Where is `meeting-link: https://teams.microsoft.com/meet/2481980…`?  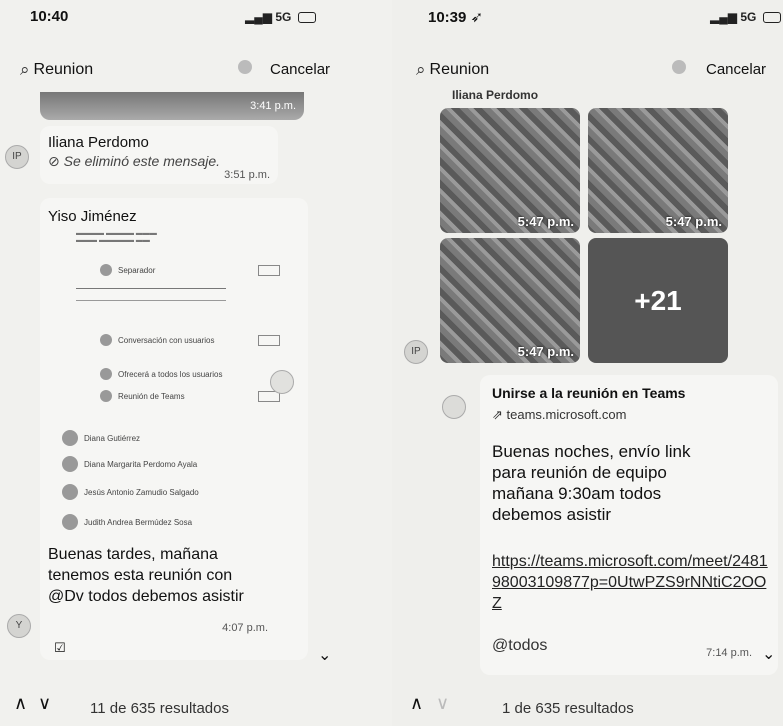 meeting-link: https://teams.microsoft.com/meet/2481980… is located at coordinates (632, 582).